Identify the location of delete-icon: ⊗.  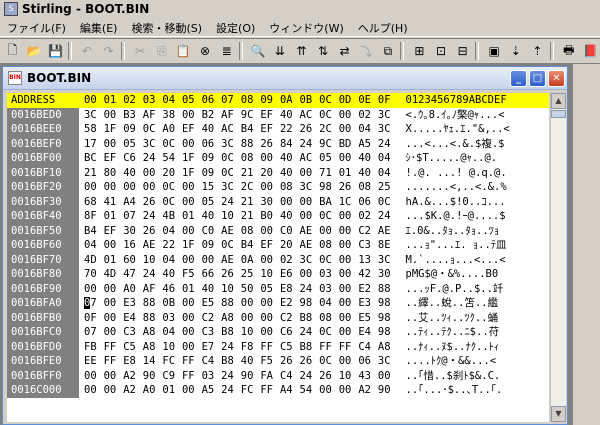
(205, 51).